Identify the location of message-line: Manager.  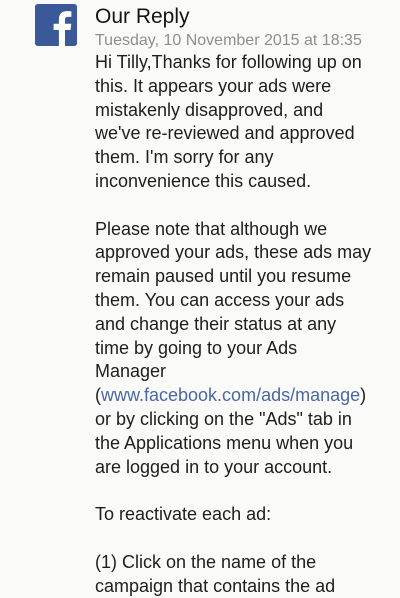
(131, 371).